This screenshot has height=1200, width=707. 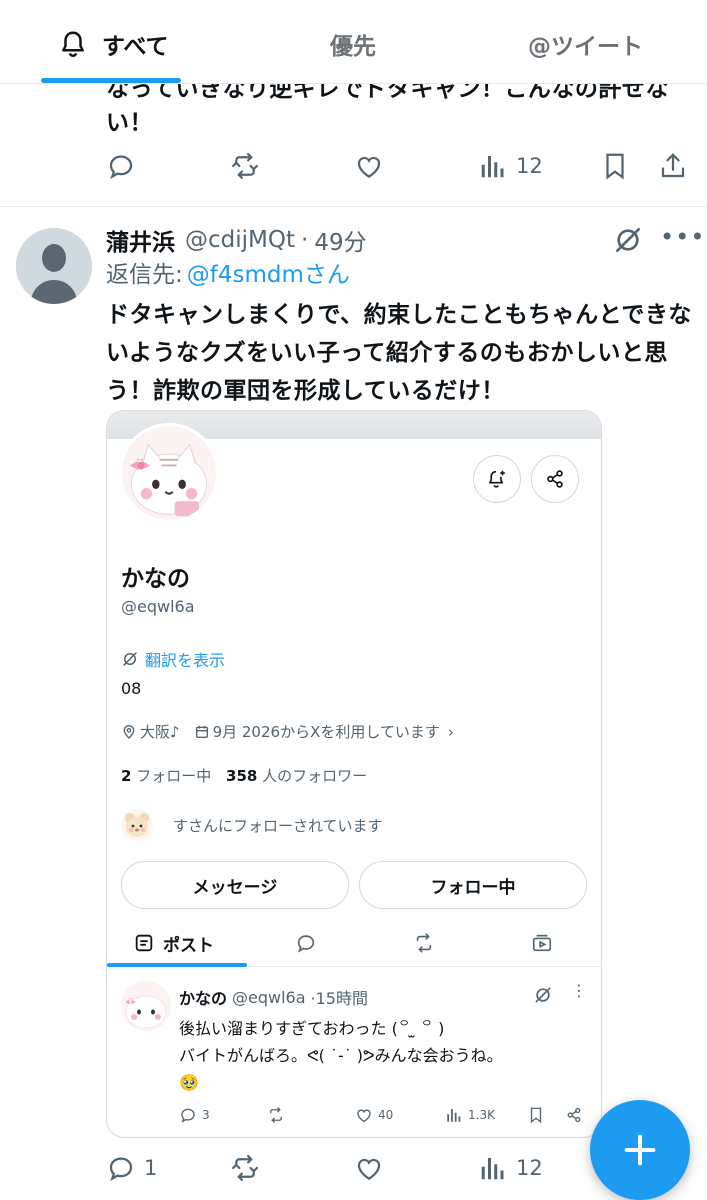 What do you see at coordinates (312, 1028) in the screenshot?
I see `post-text-line-1: 後払い溜まりすぎておわった (꒪ ̫ ꒪ )` at bounding box center [312, 1028].